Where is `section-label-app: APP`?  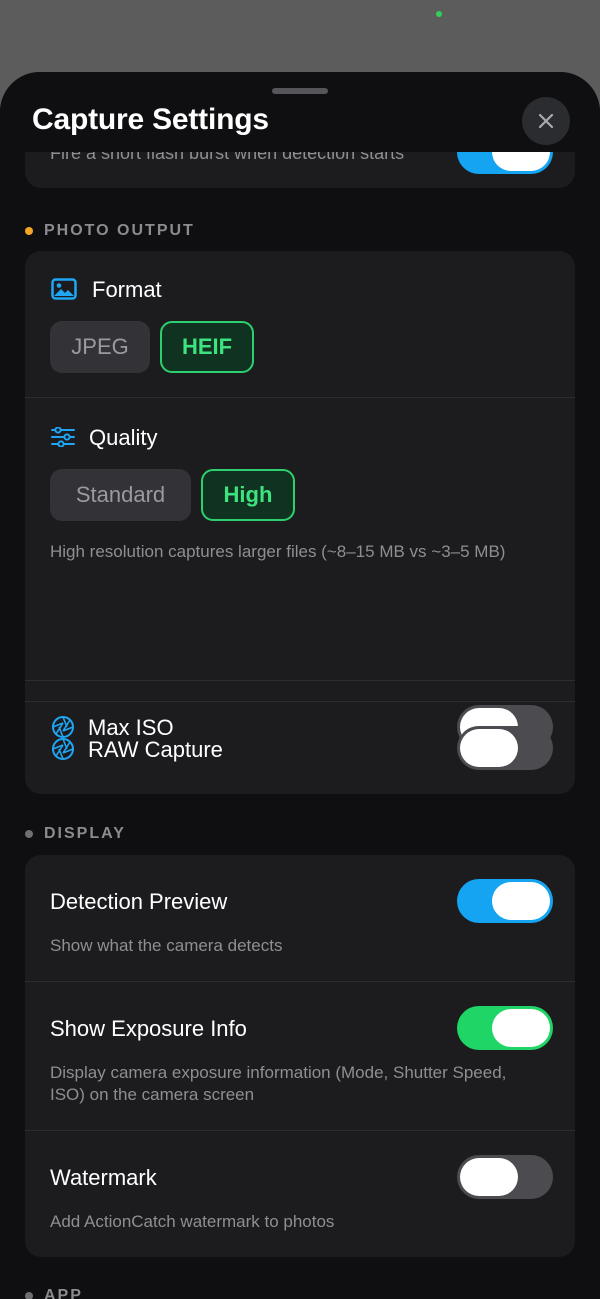 section-label-app: APP is located at coordinates (63, 1293).